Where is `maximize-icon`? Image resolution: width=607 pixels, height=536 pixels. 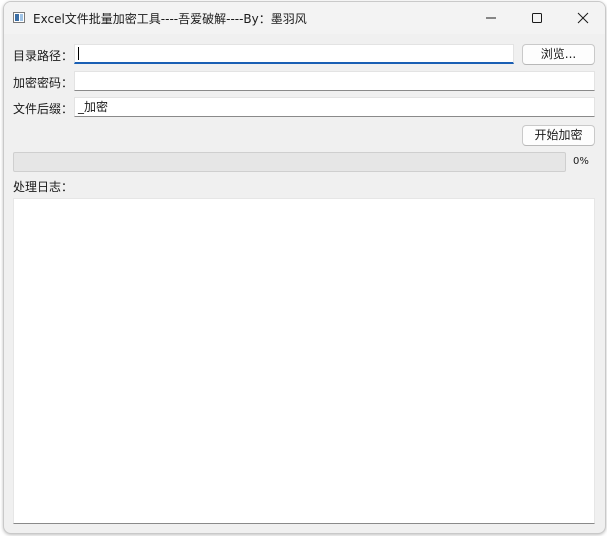 maximize-icon is located at coordinates (537, 18).